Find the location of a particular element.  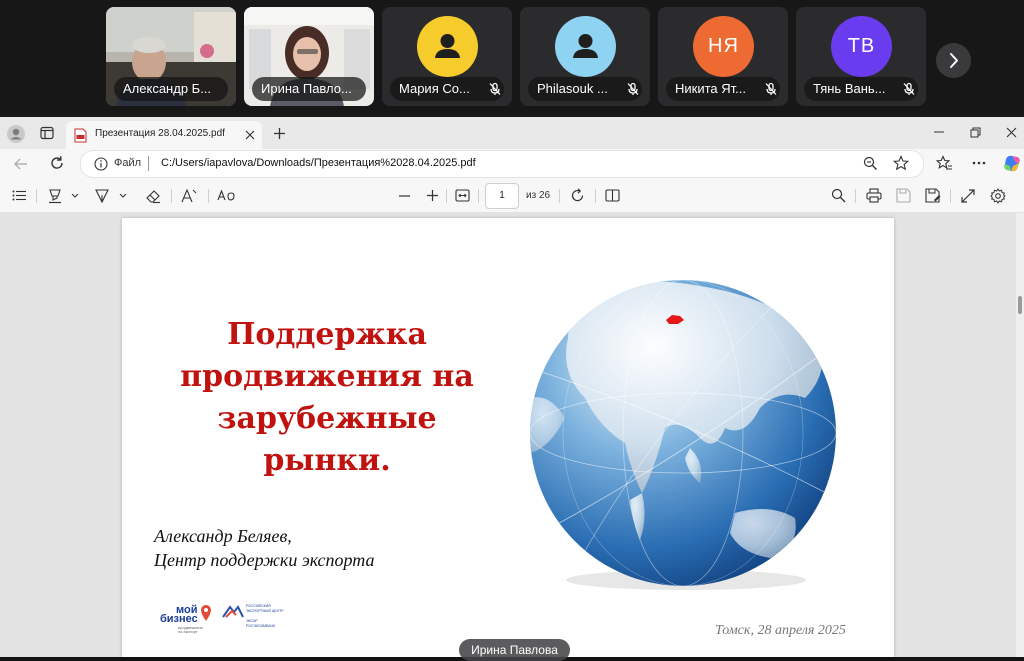

rec-line-4: РОСЭКСИМБАНК is located at coordinates (261, 626).